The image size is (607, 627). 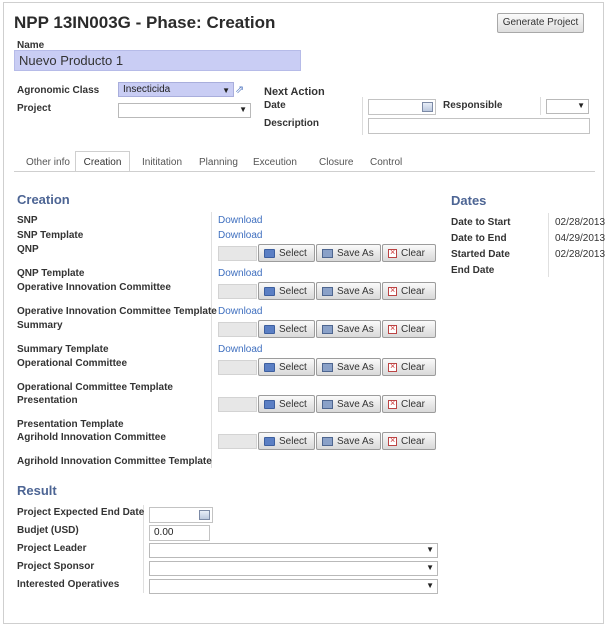 What do you see at coordinates (540, 23) in the screenshot?
I see `generate-project-button: Generate Project` at bounding box center [540, 23].